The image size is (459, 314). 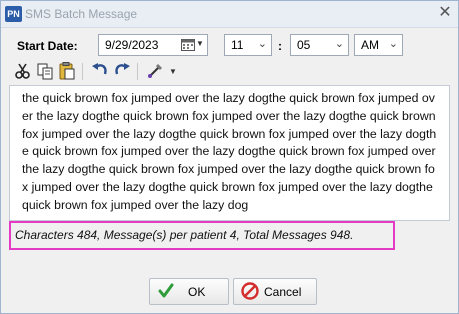 I want to click on hour-select: 11 ⌄, so click(x=248, y=45).